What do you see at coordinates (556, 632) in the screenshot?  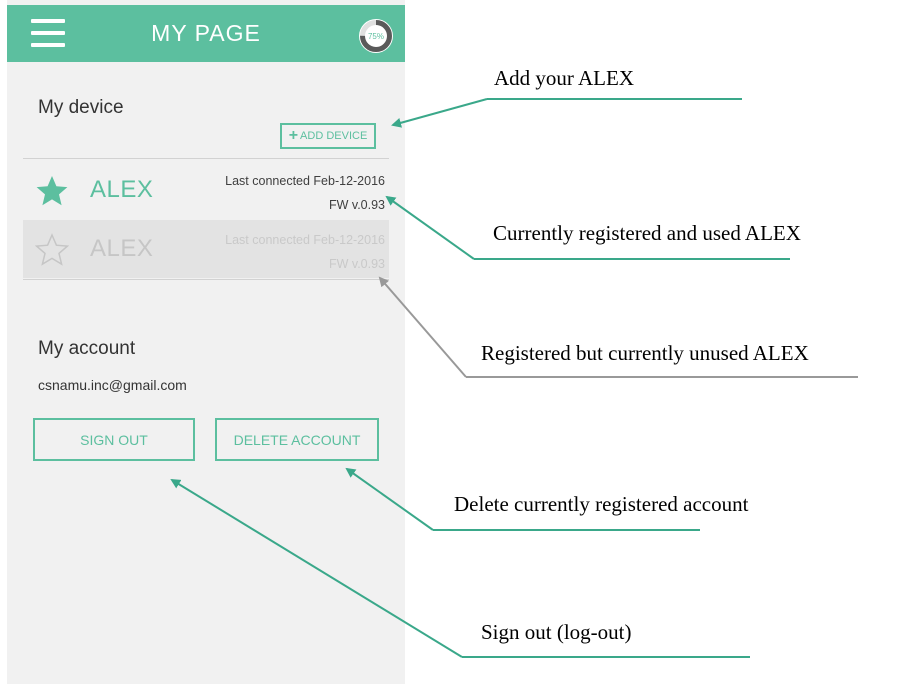 I see `annotation-sign-out: Sign out (log-out)` at bounding box center [556, 632].